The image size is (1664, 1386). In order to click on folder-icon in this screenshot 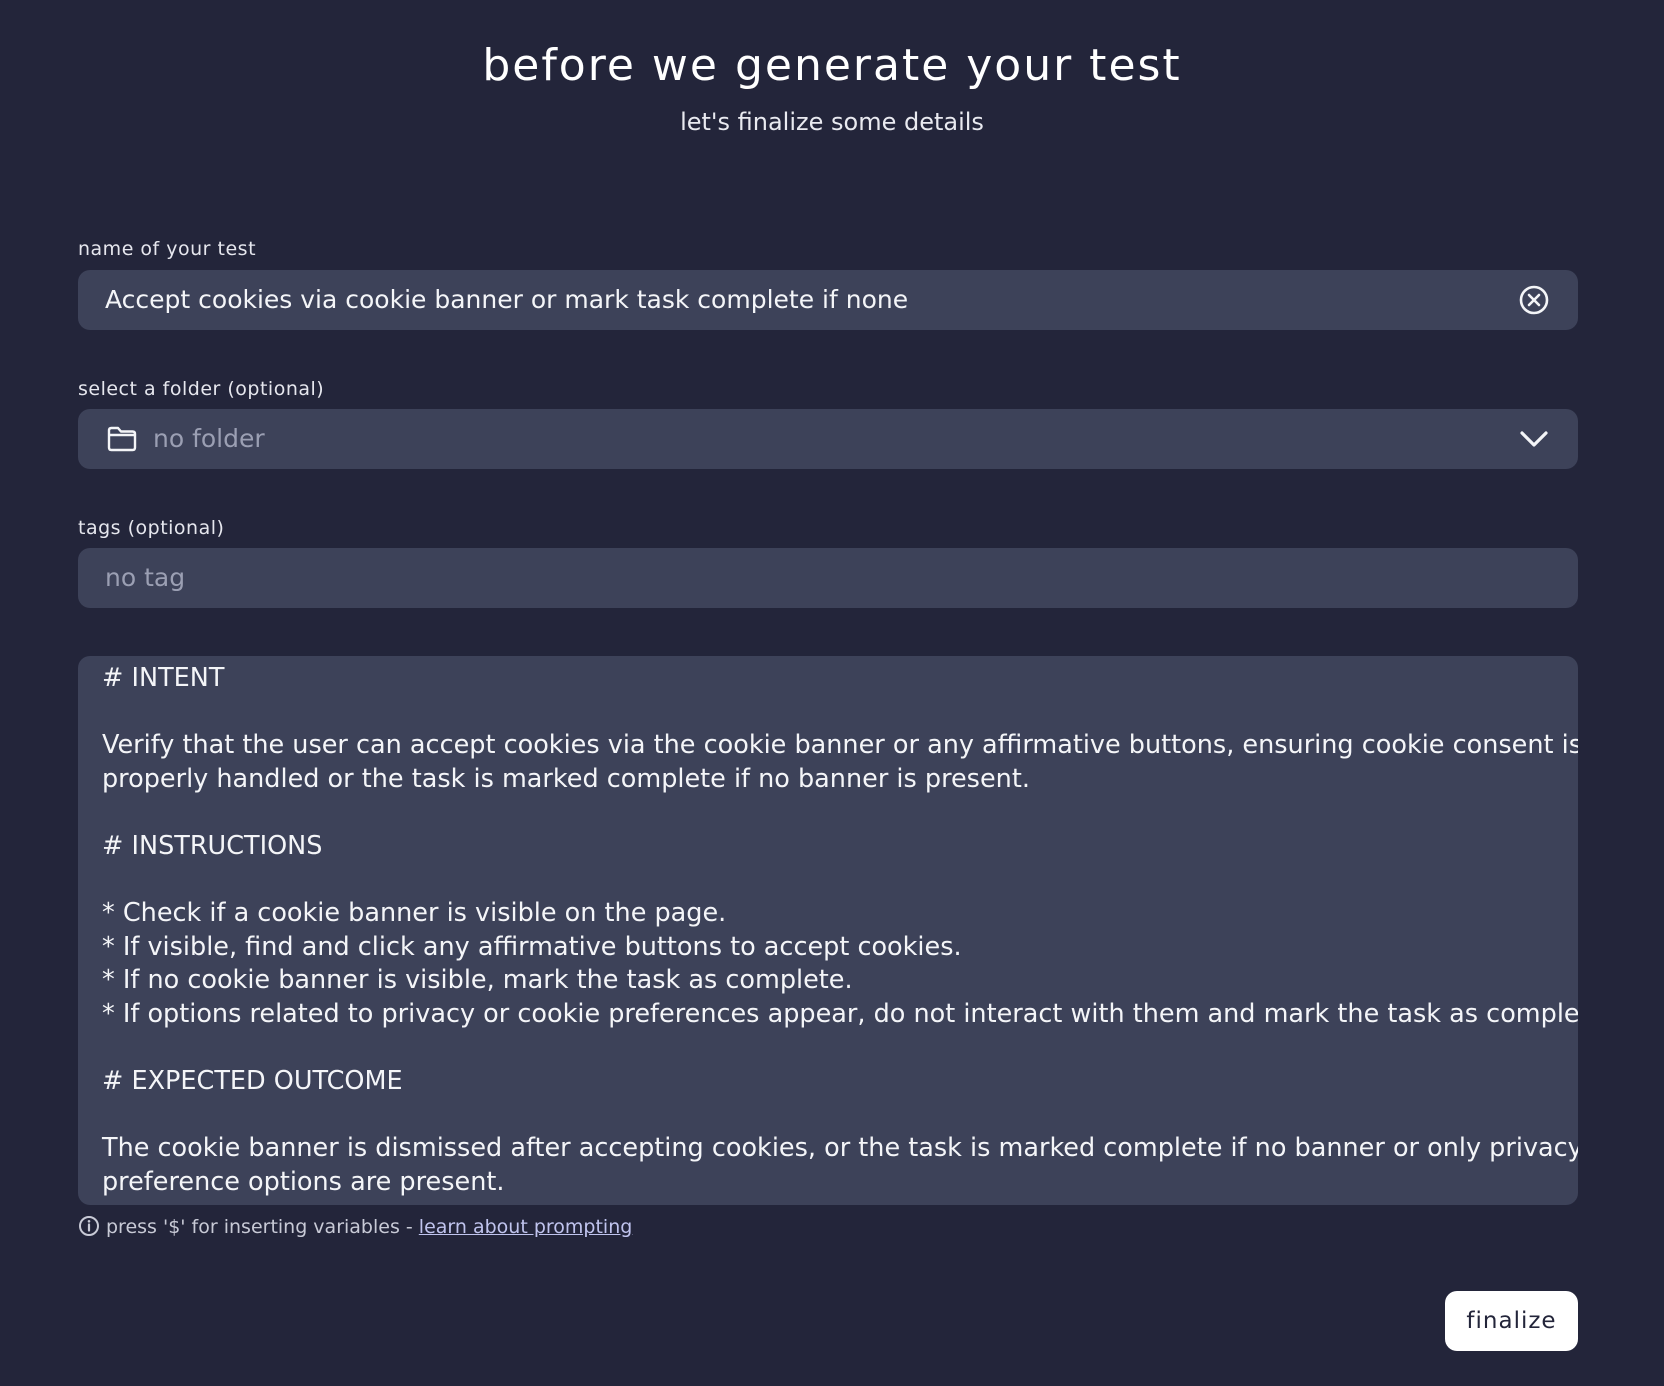, I will do `click(122, 439)`.